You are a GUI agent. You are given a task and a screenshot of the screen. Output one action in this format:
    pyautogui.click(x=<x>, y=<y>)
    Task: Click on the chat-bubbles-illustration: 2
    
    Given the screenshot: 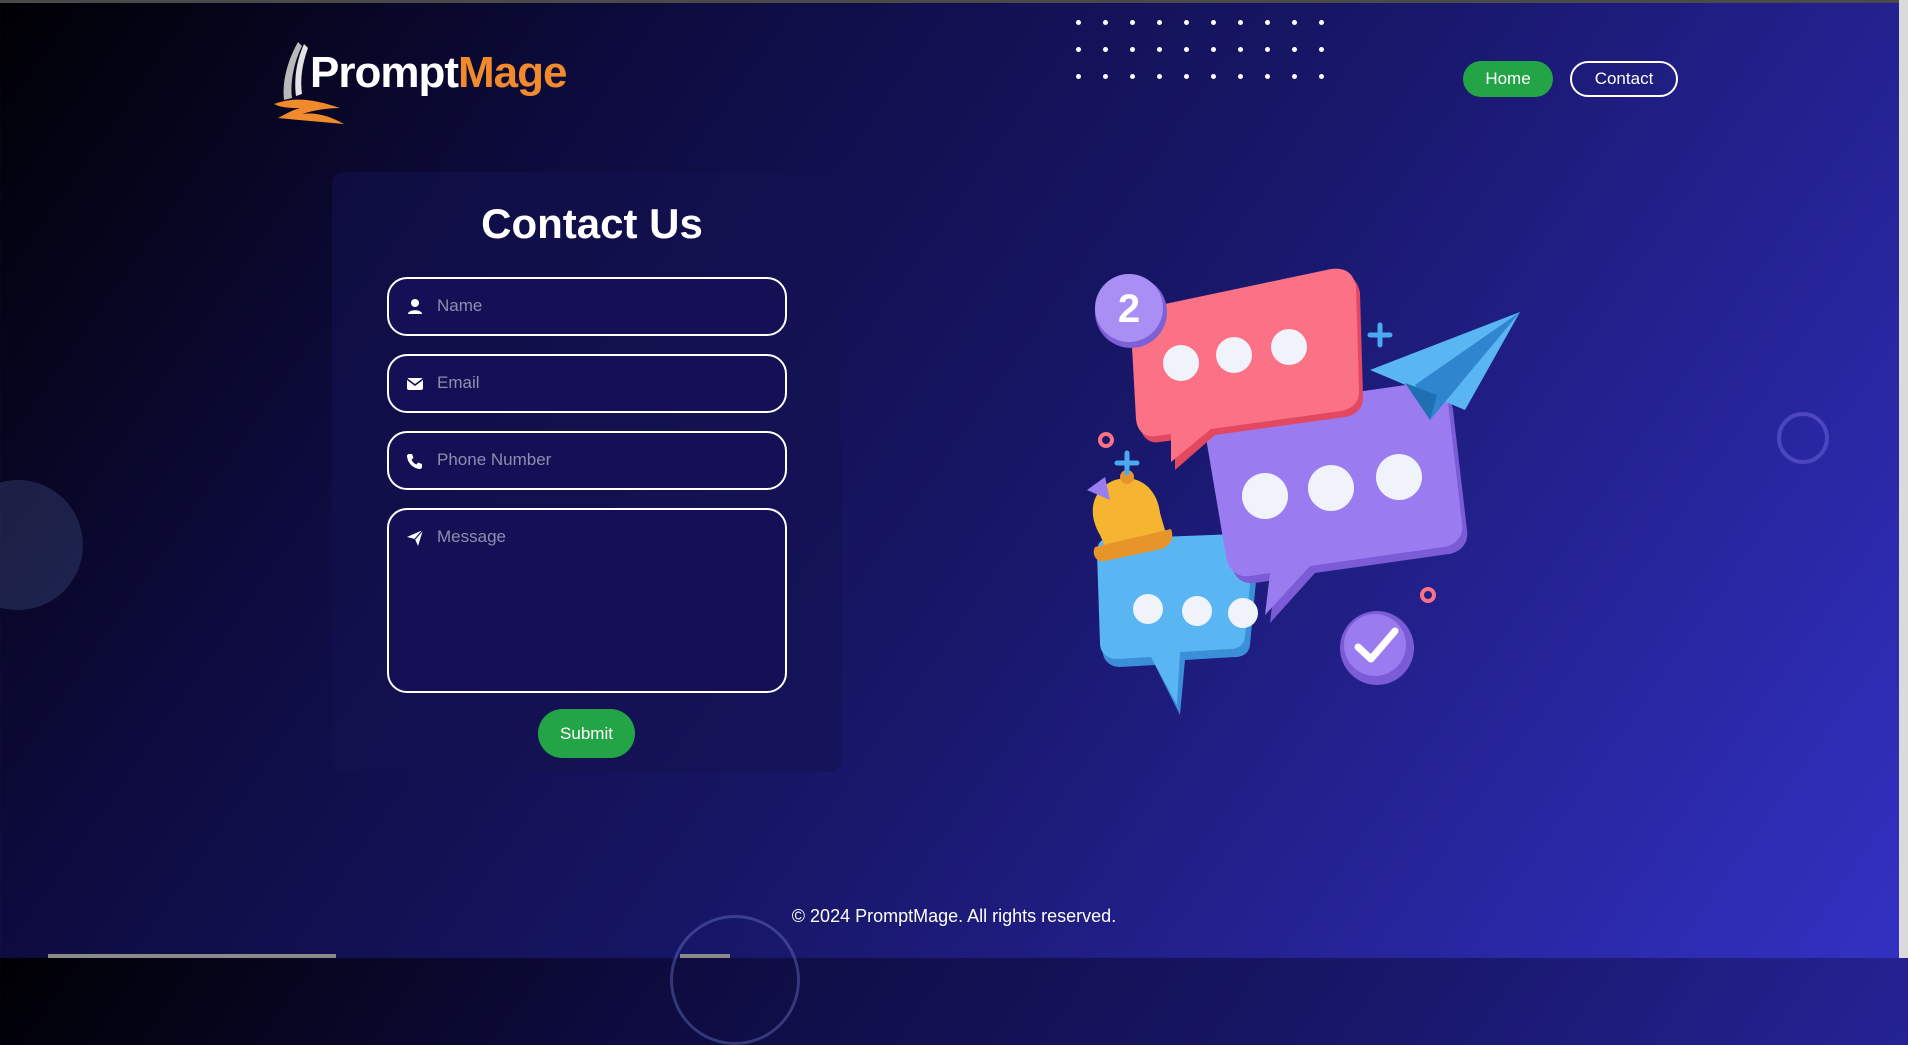 What is the action you would take?
    pyautogui.click(x=1303, y=491)
    